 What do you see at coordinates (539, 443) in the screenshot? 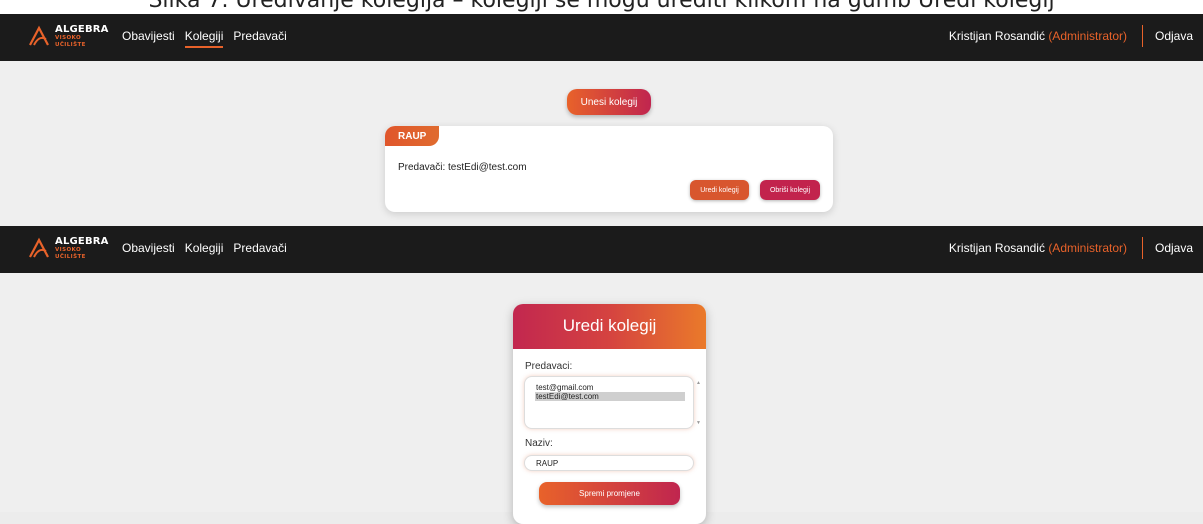
I see `name-label: Naziv:` at bounding box center [539, 443].